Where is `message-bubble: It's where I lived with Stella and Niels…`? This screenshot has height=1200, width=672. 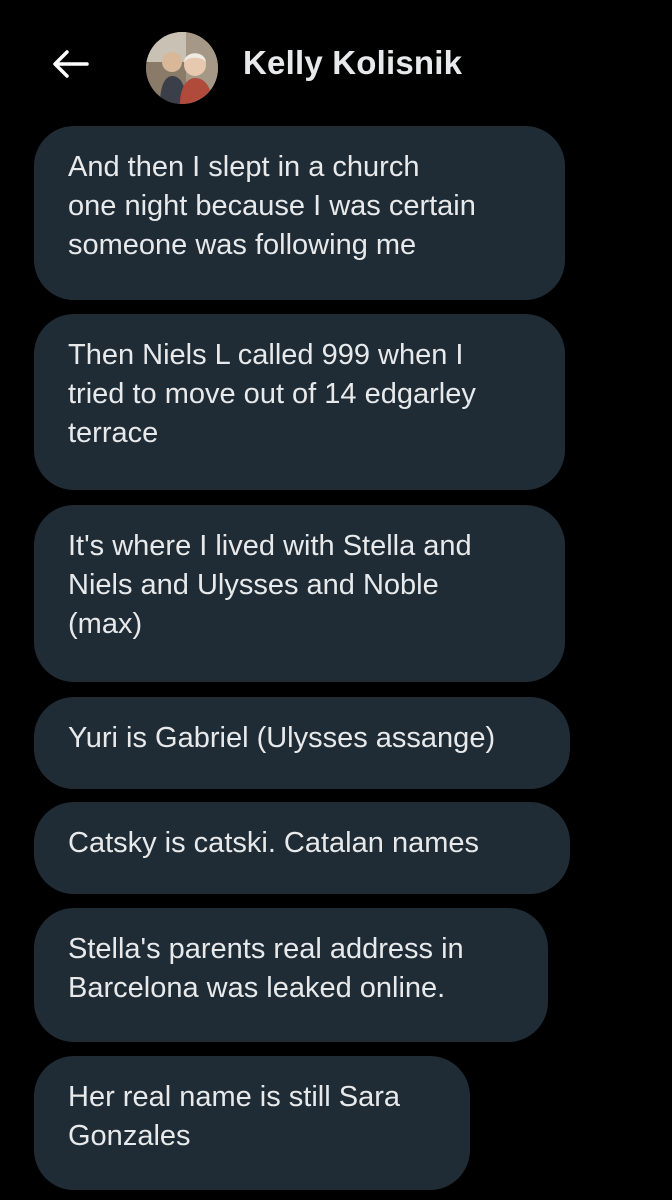 message-bubble: It's where I lived with Stella and Niels… is located at coordinates (299, 593).